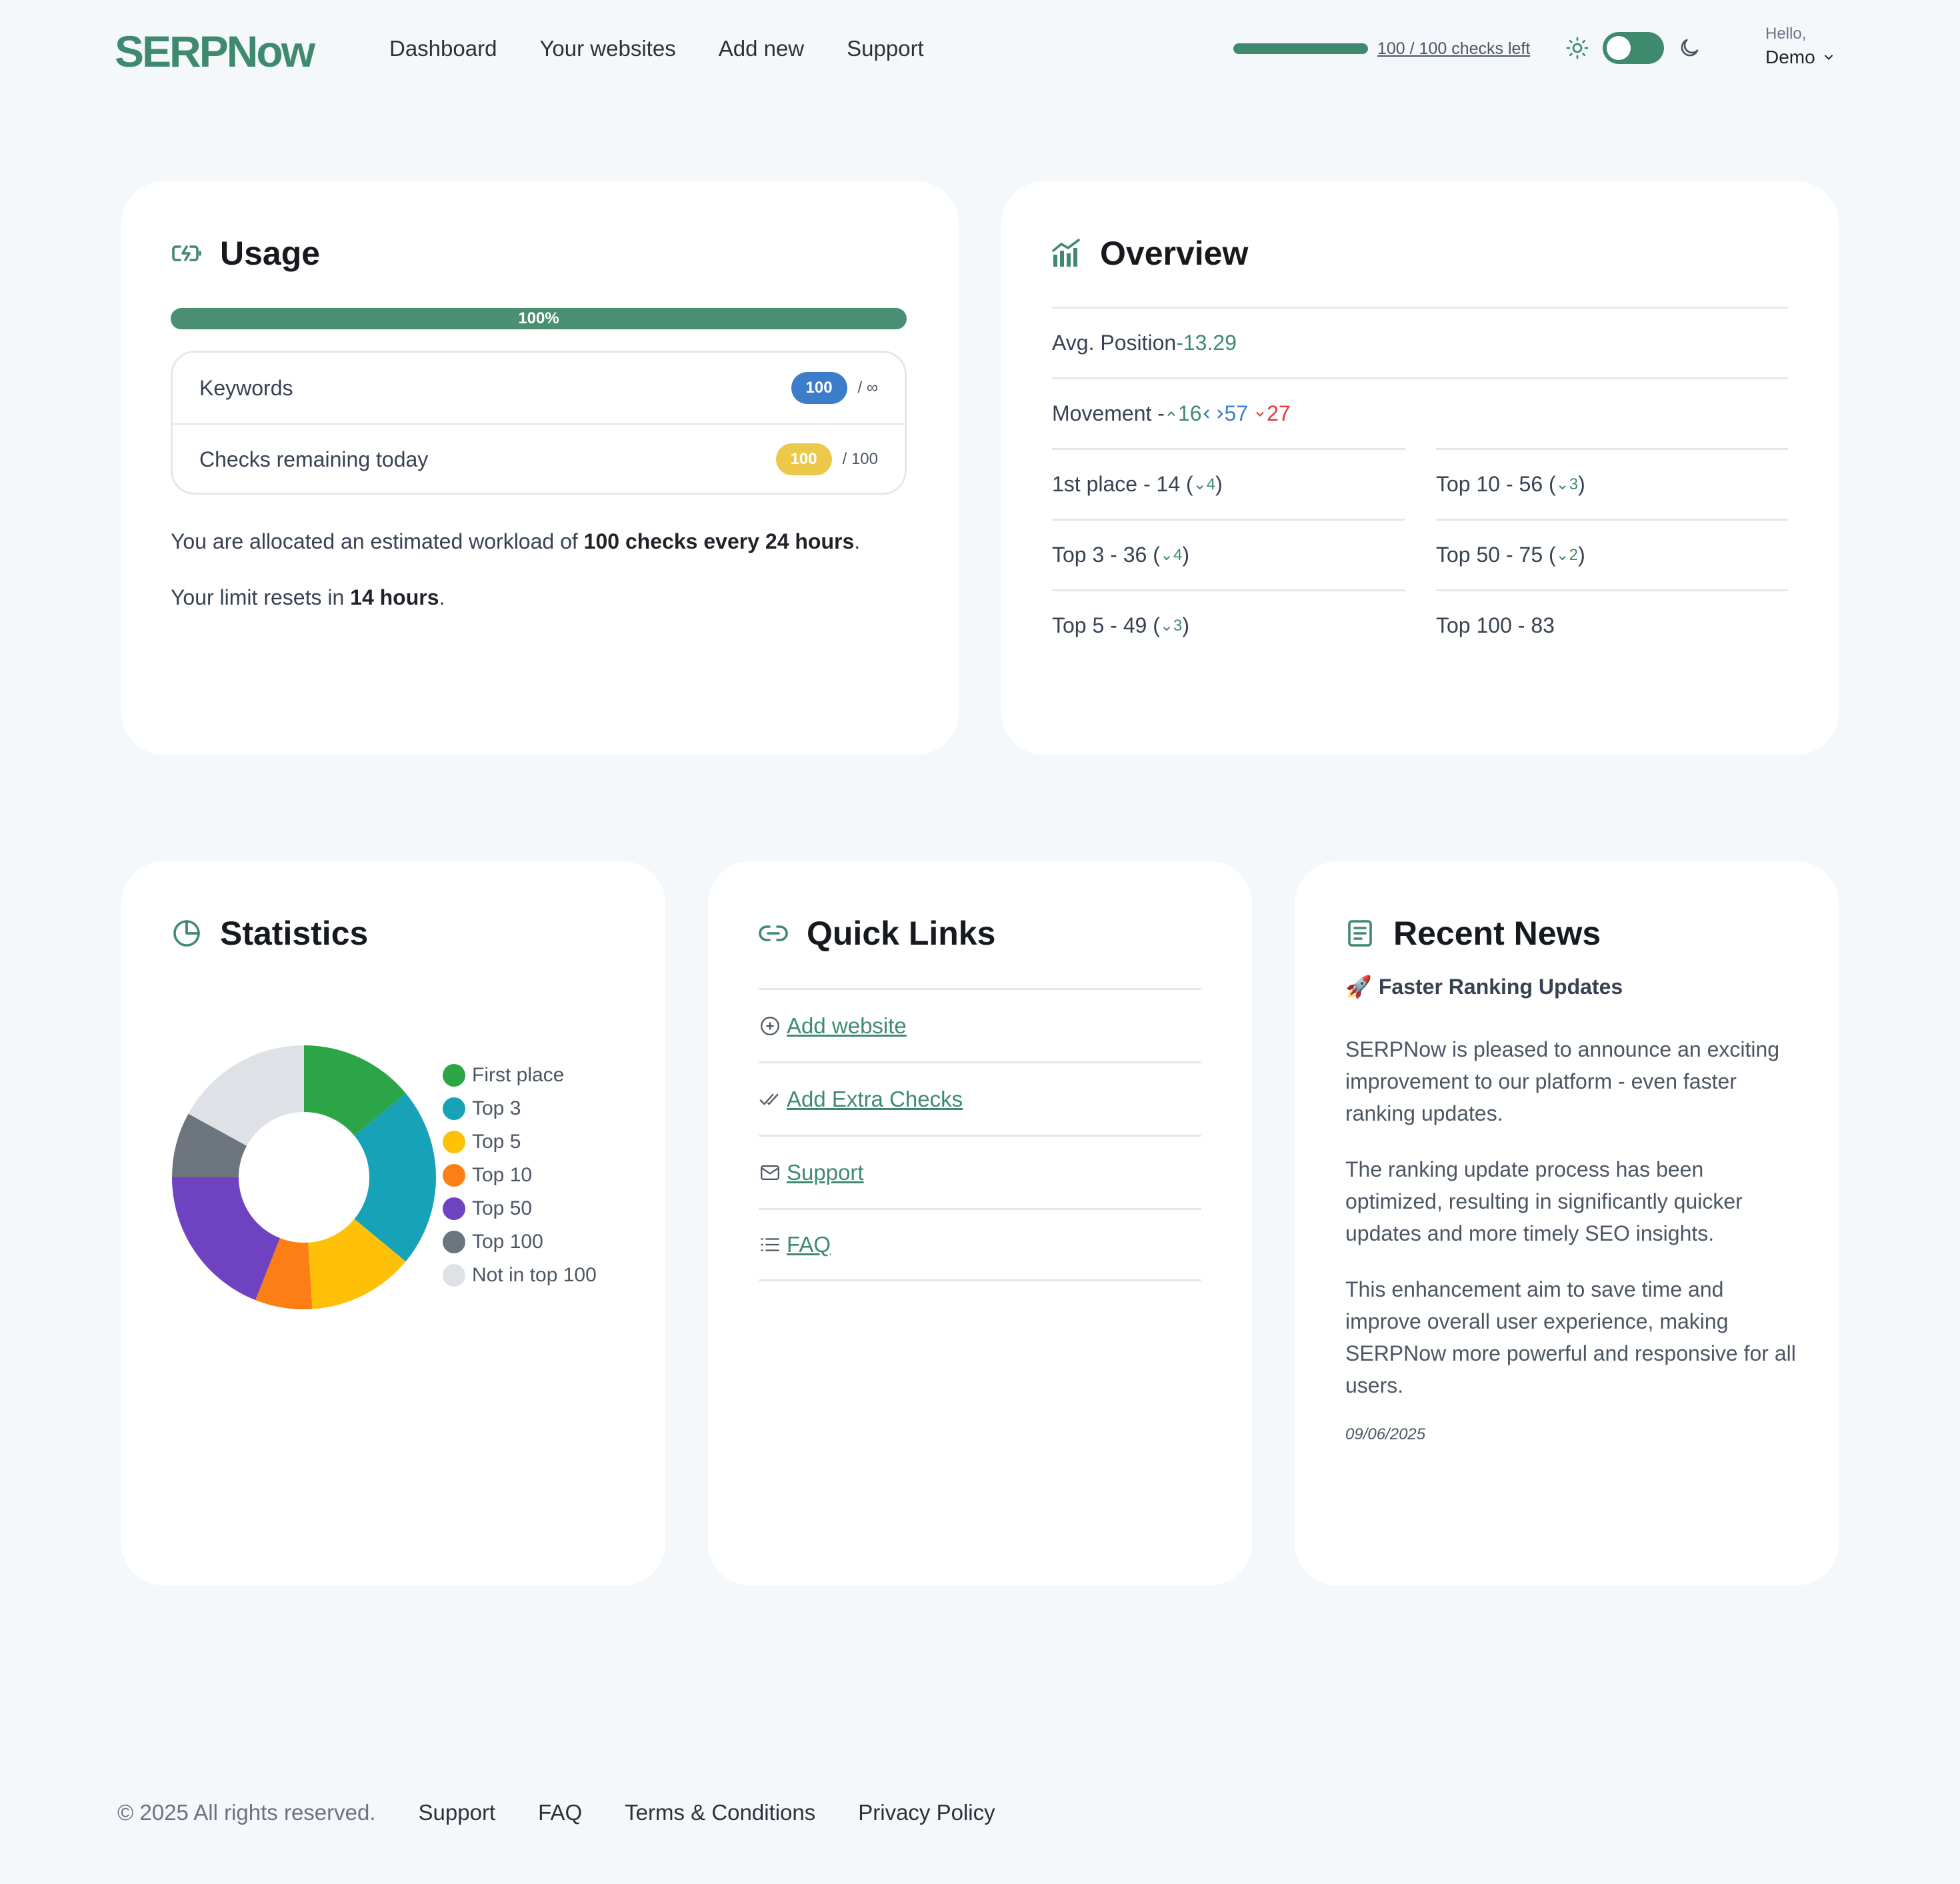 The image size is (1960, 1884). What do you see at coordinates (770, 1244) in the screenshot?
I see `list-icon` at bounding box center [770, 1244].